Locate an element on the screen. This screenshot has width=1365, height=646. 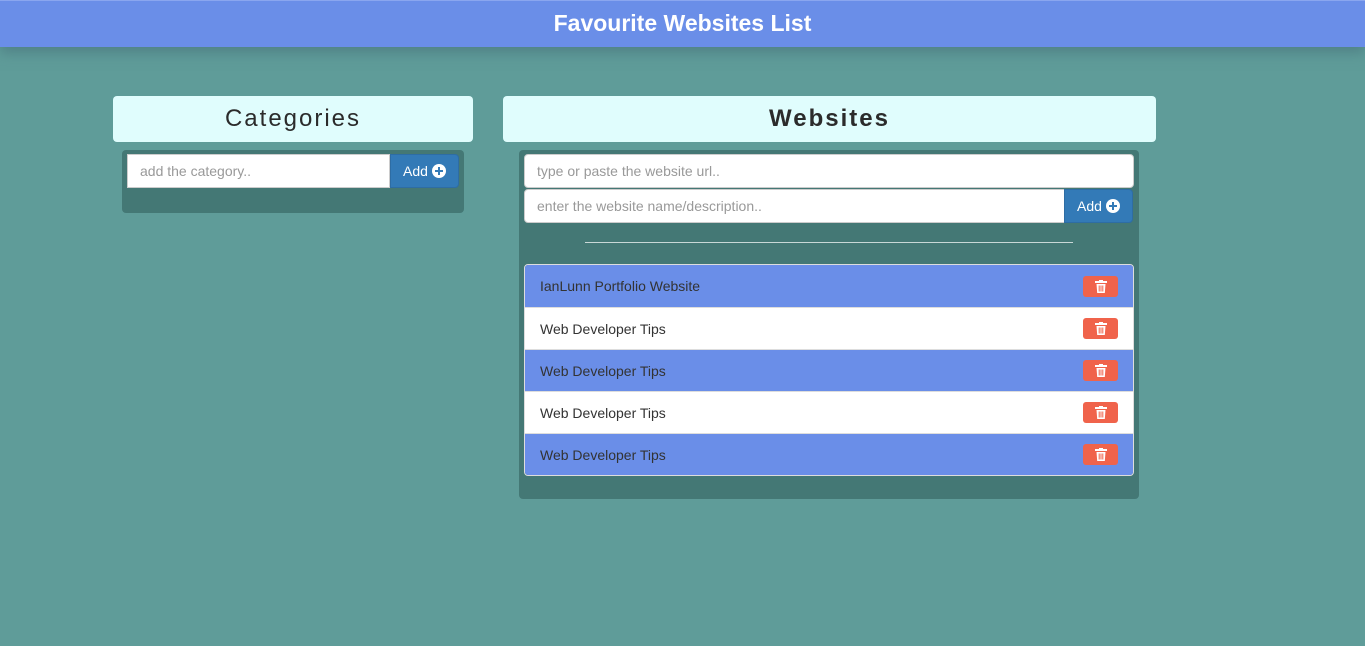
add-website-label: Add is located at coordinates (1089, 206).